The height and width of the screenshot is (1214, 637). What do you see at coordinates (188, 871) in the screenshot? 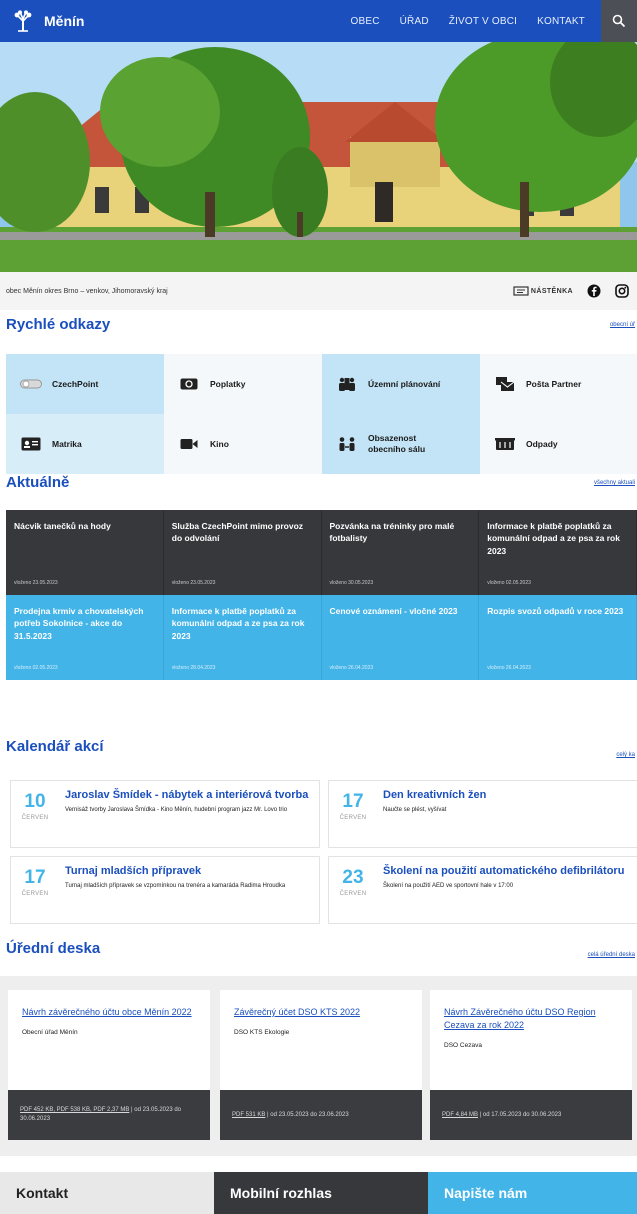
I see `event-title: Turnaj mladších přípravek` at bounding box center [188, 871].